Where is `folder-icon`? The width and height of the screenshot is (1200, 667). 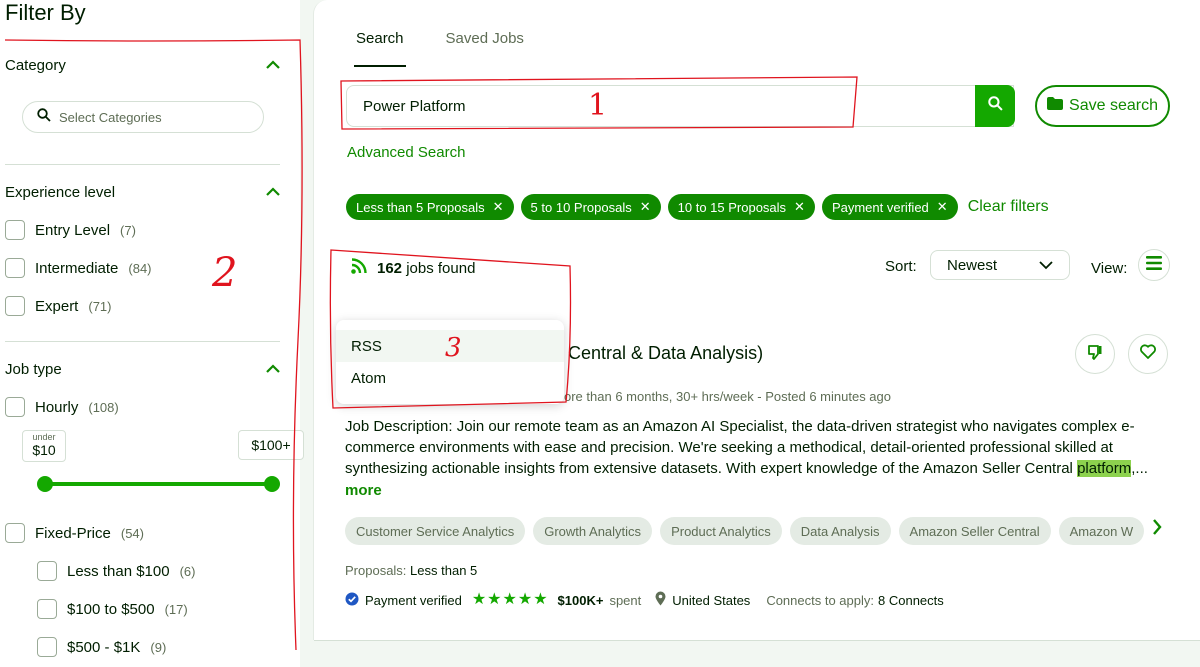 folder-icon is located at coordinates (1055, 106).